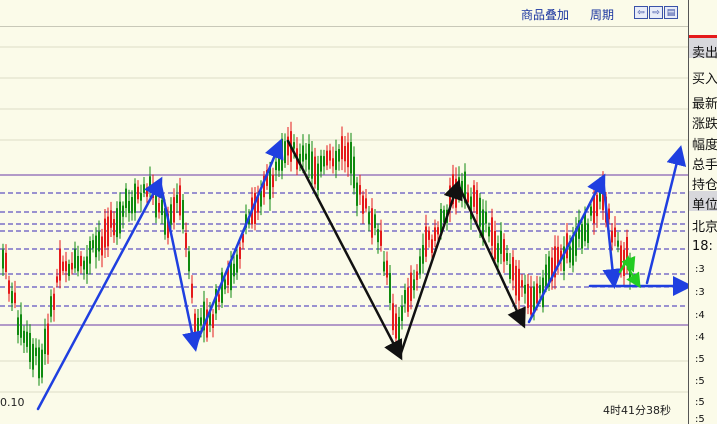 The height and width of the screenshot is (424, 717). What do you see at coordinates (671, 12) in the screenshot?
I see `menu-icon: ▤` at bounding box center [671, 12].